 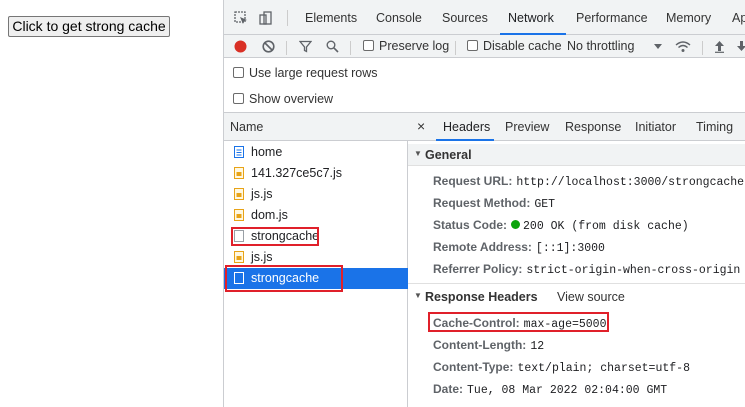 I want to click on request-row-dom-js: dom.js, so click(x=316, y=215).